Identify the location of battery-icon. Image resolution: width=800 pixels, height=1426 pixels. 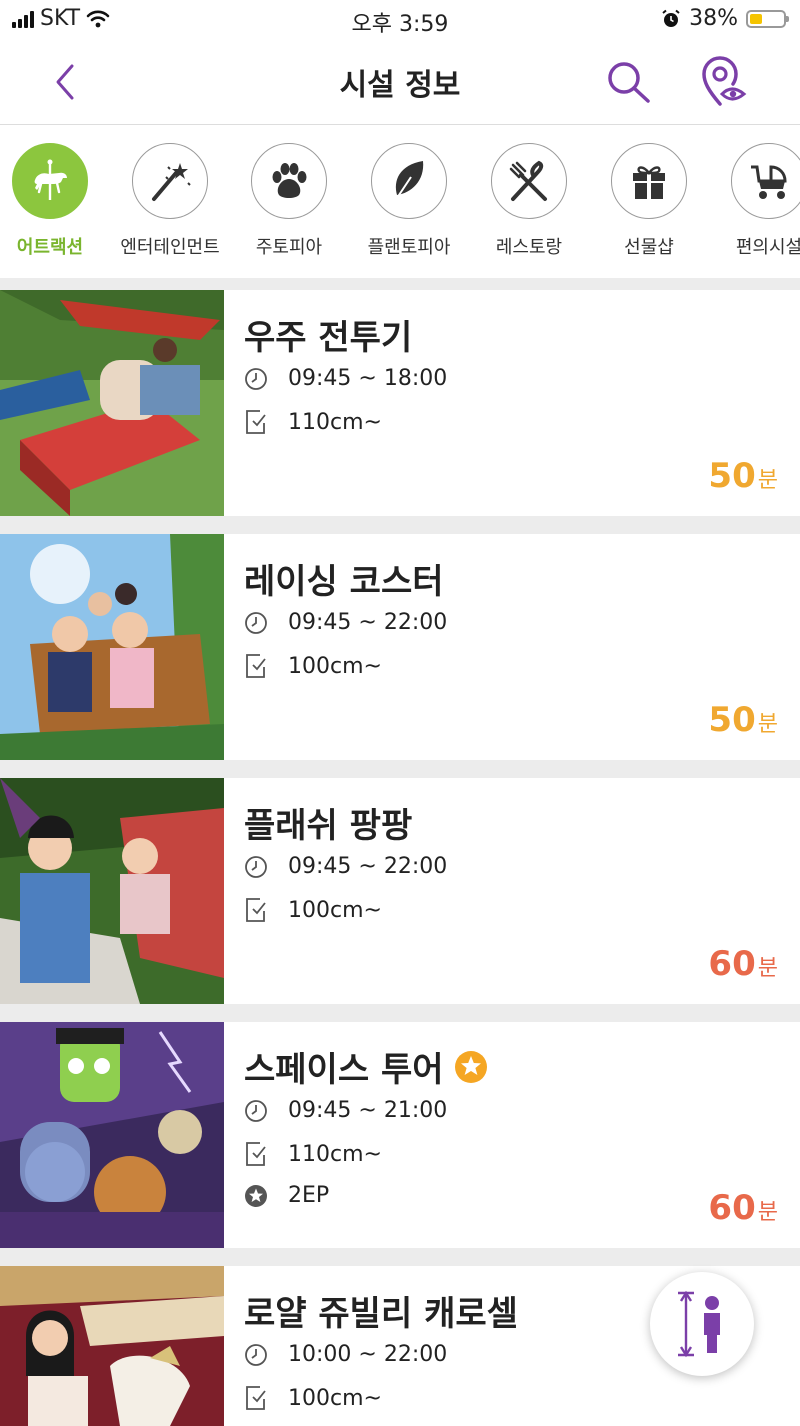
(767, 18).